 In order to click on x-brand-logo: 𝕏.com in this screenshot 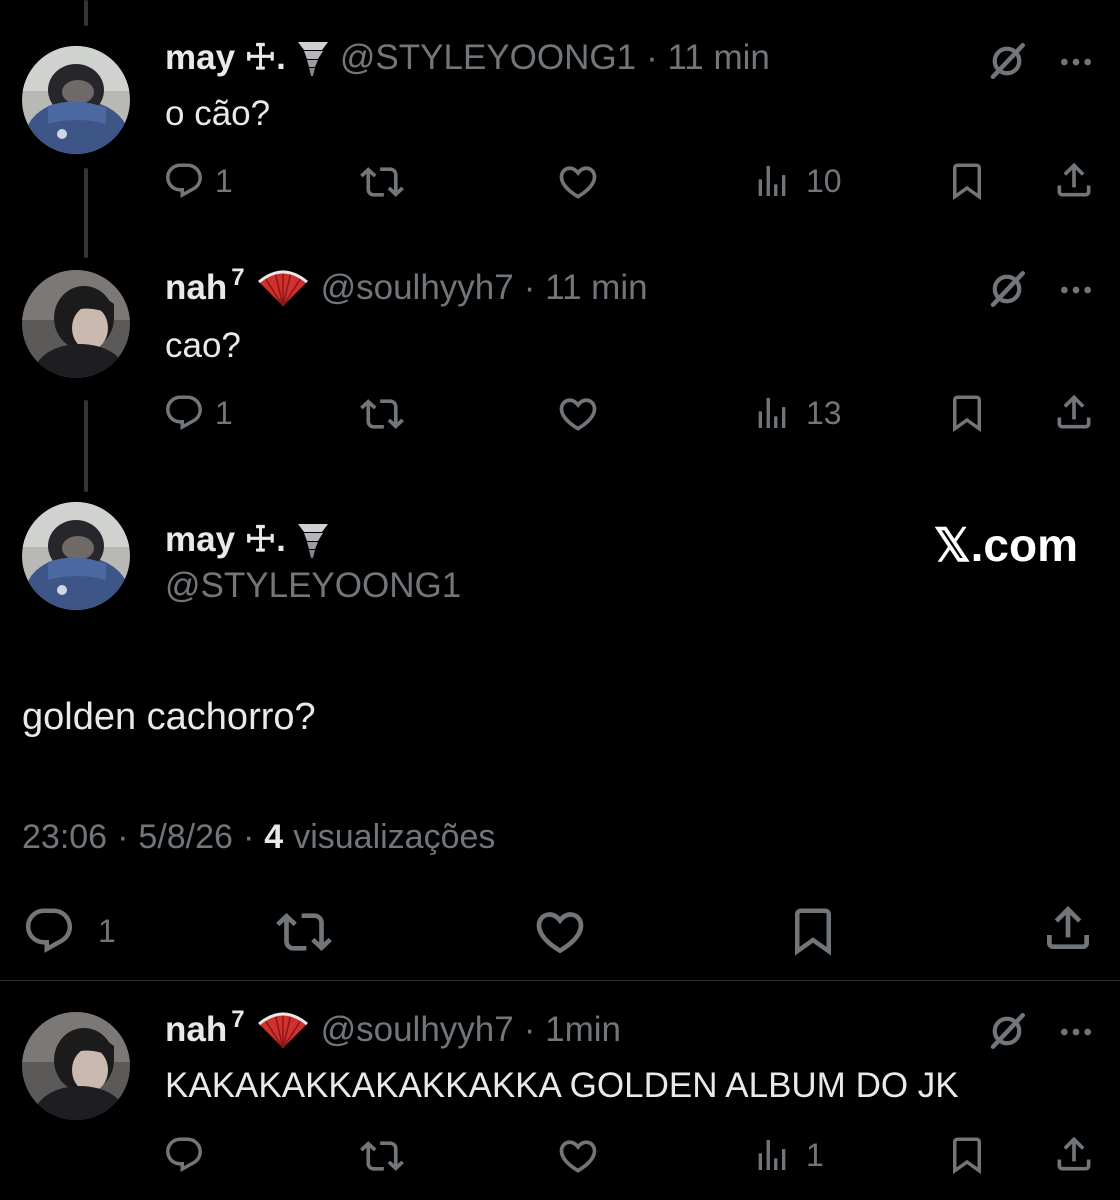, I will do `click(1005, 545)`.